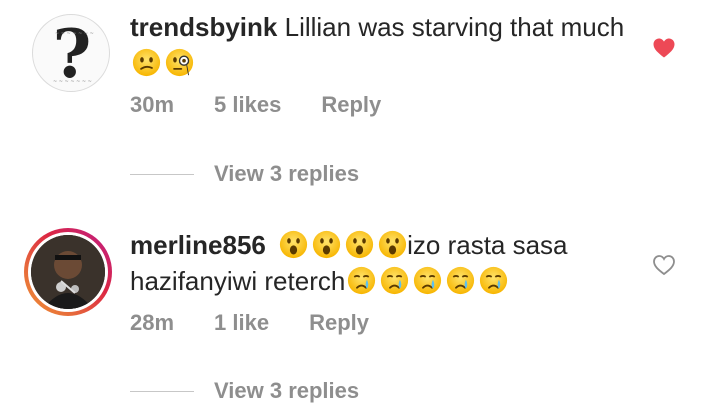  Describe the element at coordinates (664, 265) in the screenshot. I see `heart-outline-icon` at that location.